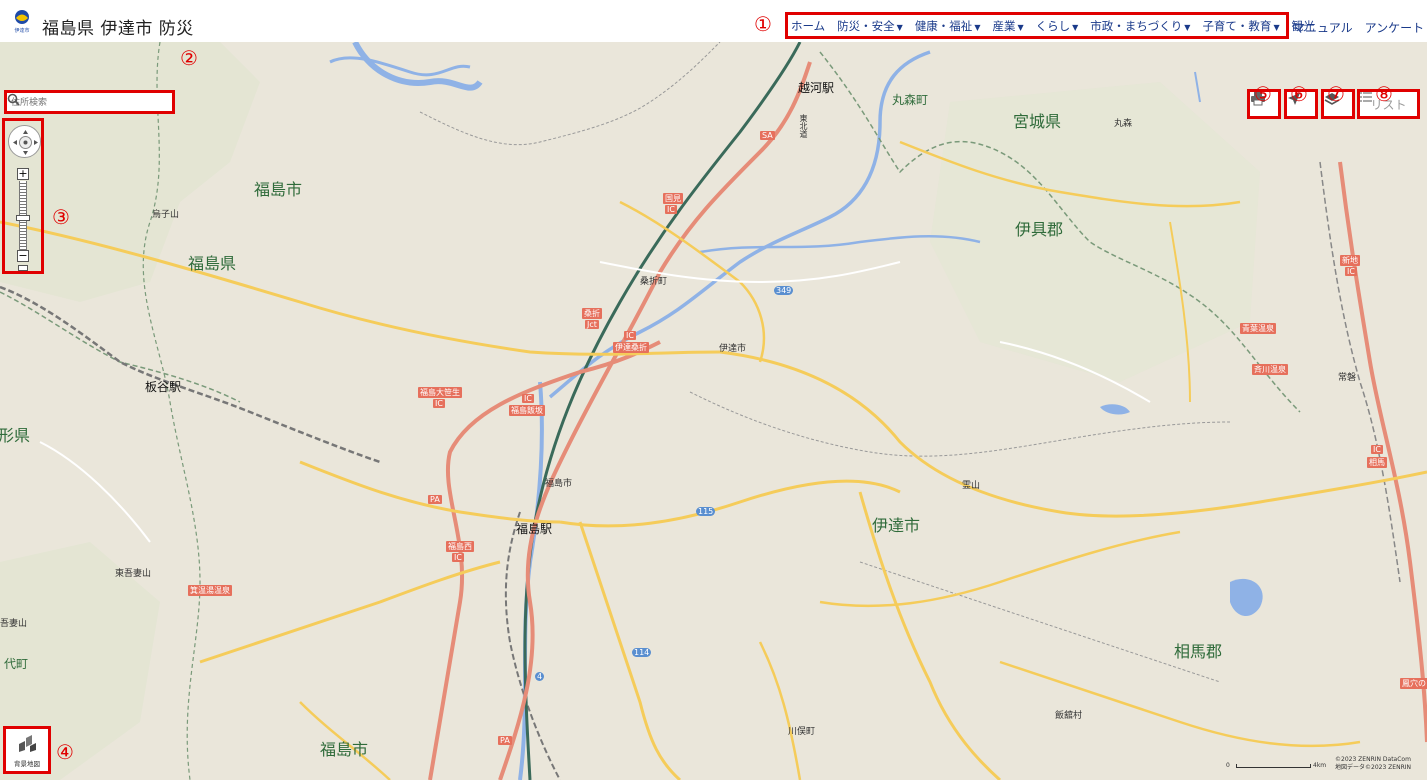 This screenshot has width=1427, height=780. Describe the element at coordinates (1299, 94) in the screenshot. I see `callout-6: ⑥` at that location.